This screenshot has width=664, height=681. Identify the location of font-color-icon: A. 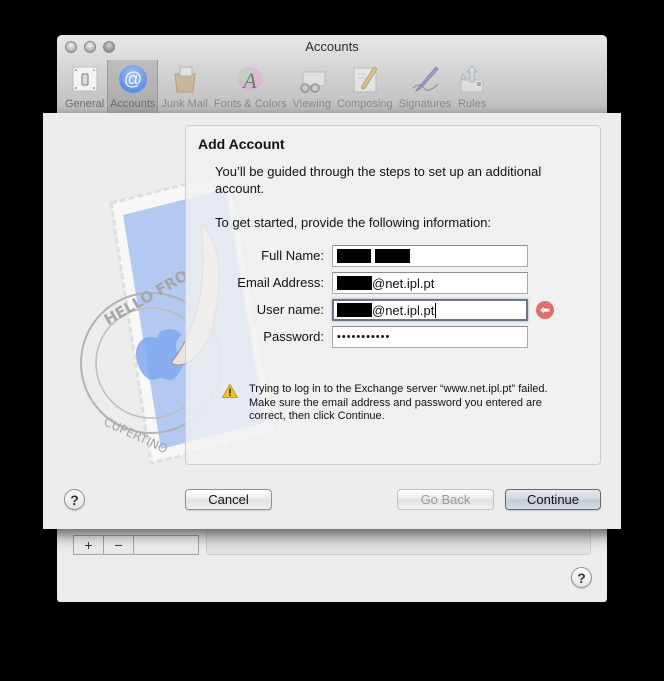
(250, 79).